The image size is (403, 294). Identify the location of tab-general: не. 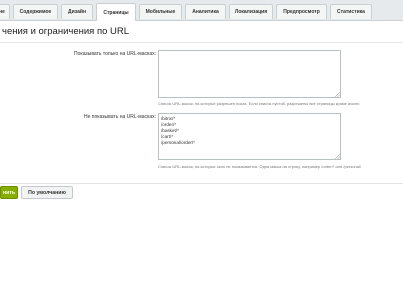
(5, 11).